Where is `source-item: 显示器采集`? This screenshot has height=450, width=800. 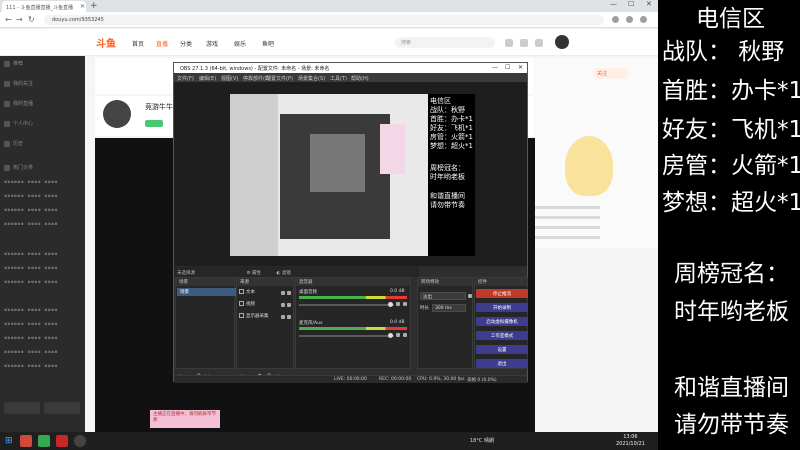 source-item: 显示器采集 is located at coordinates (254, 317).